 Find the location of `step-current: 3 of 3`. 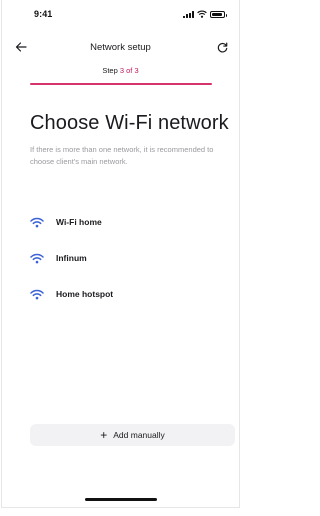

step-current: 3 of 3 is located at coordinates (129, 70).